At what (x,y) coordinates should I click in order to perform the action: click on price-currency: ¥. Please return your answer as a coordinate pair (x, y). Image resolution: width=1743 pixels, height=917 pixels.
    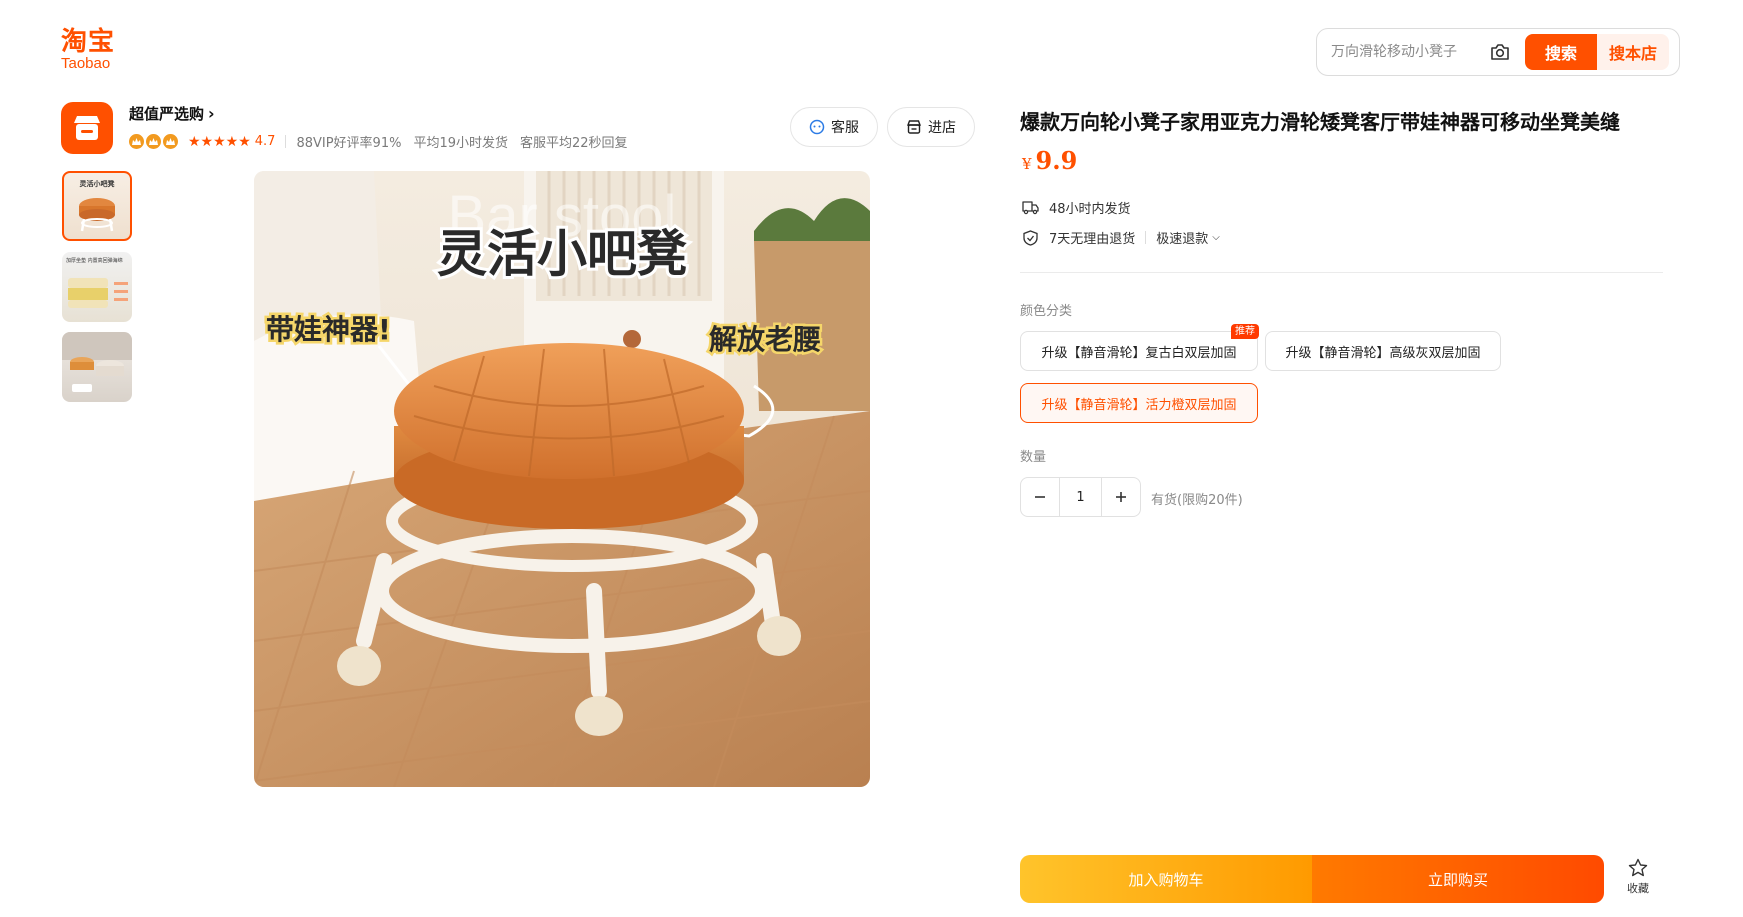
    Looking at the image, I should click on (1027, 164).